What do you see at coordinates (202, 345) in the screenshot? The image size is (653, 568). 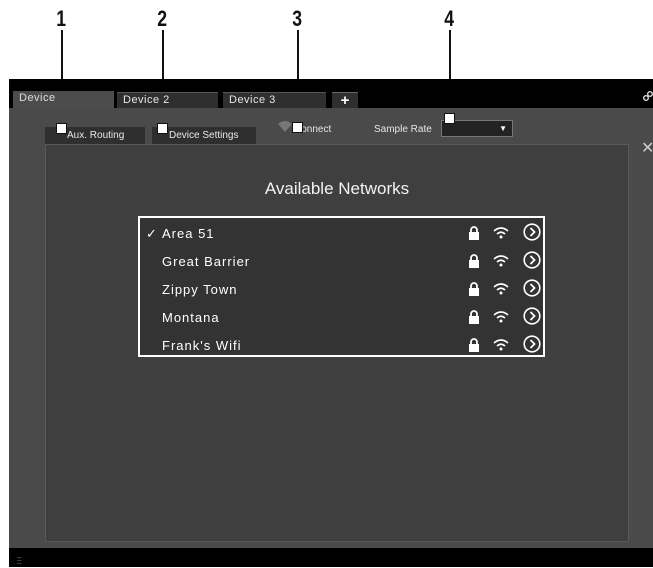 I see `network-name: Frank's Wifi` at bounding box center [202, 345].